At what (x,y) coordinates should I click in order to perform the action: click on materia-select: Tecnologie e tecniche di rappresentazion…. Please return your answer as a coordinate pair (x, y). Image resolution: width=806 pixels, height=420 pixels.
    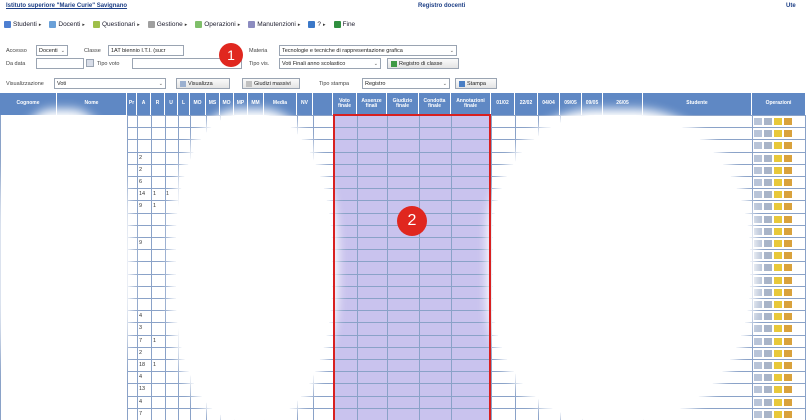
    Looking at the image, I should click on (368, 50).